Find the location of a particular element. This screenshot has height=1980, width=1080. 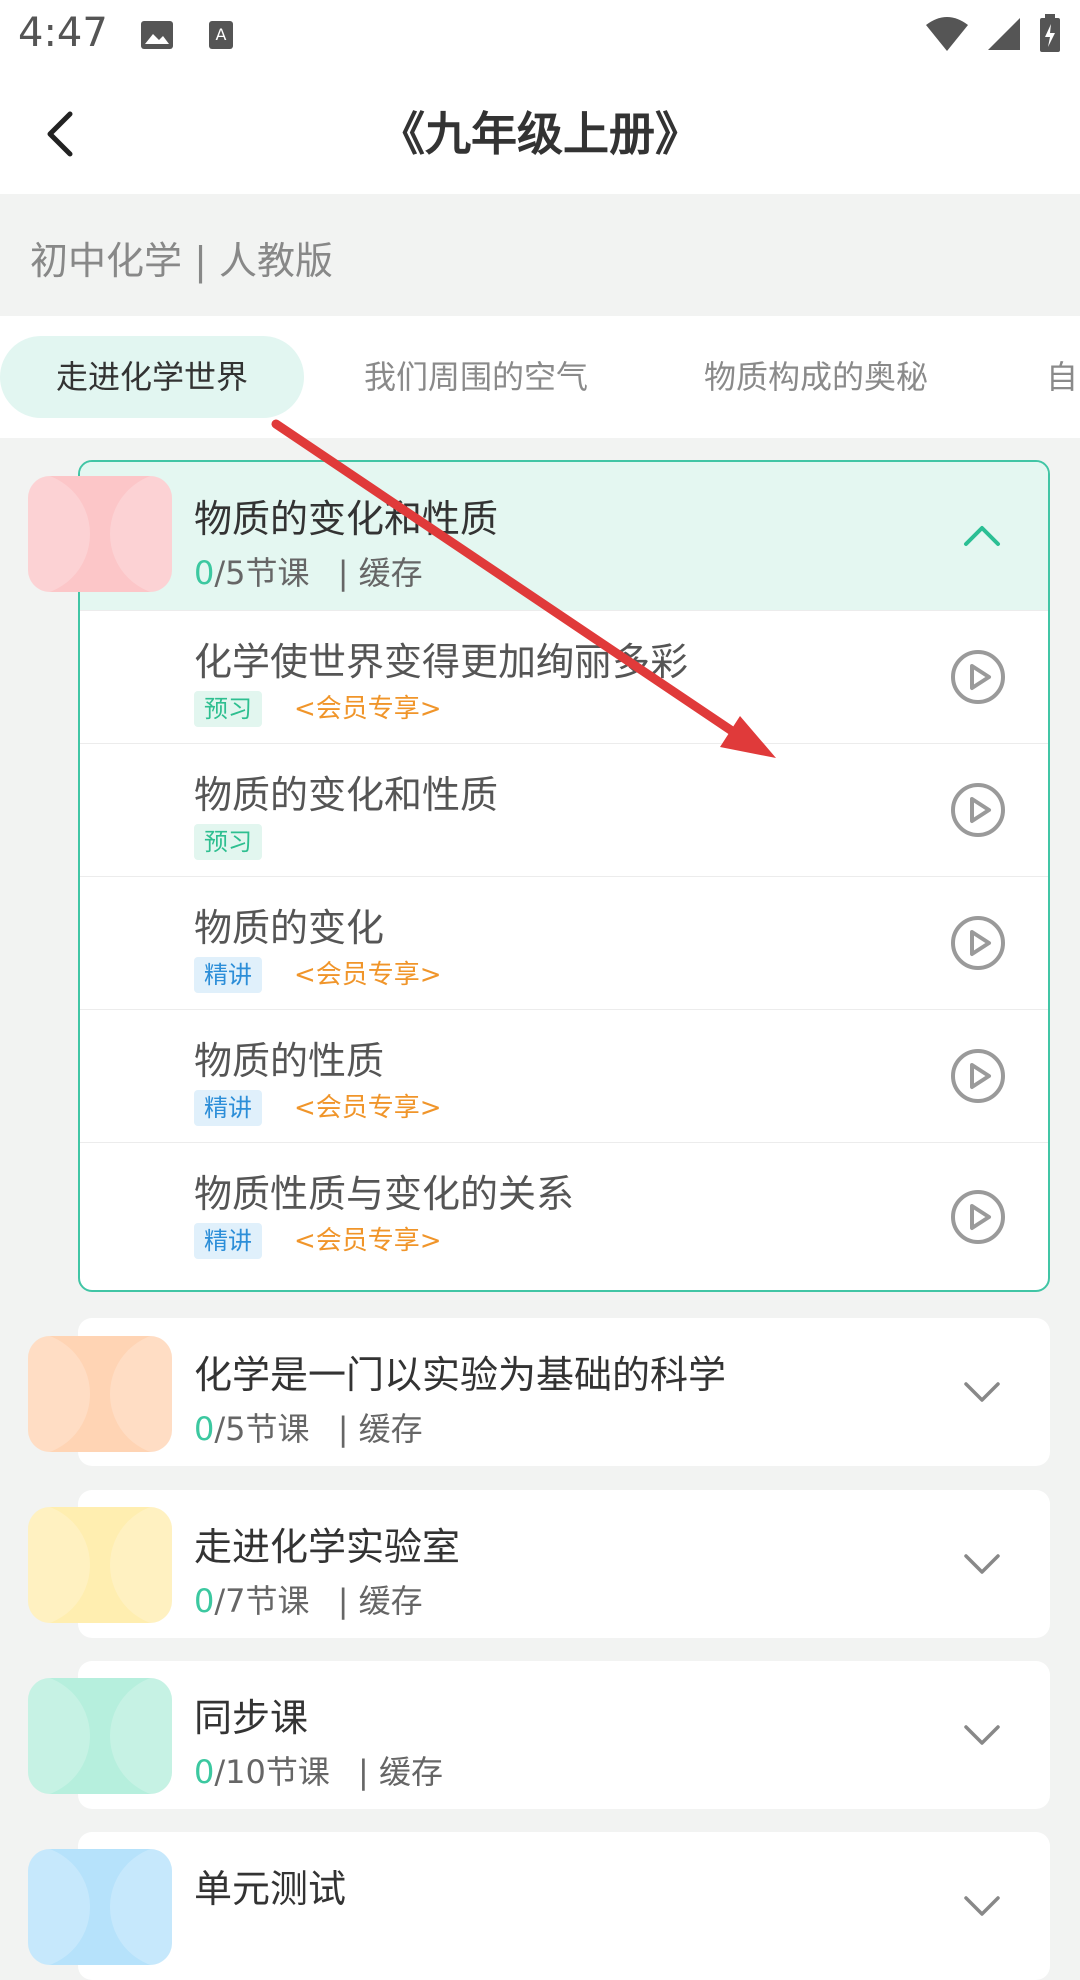

unit-progress: 0/10节课 | 缓存 is located at coordinates (319, 1772).